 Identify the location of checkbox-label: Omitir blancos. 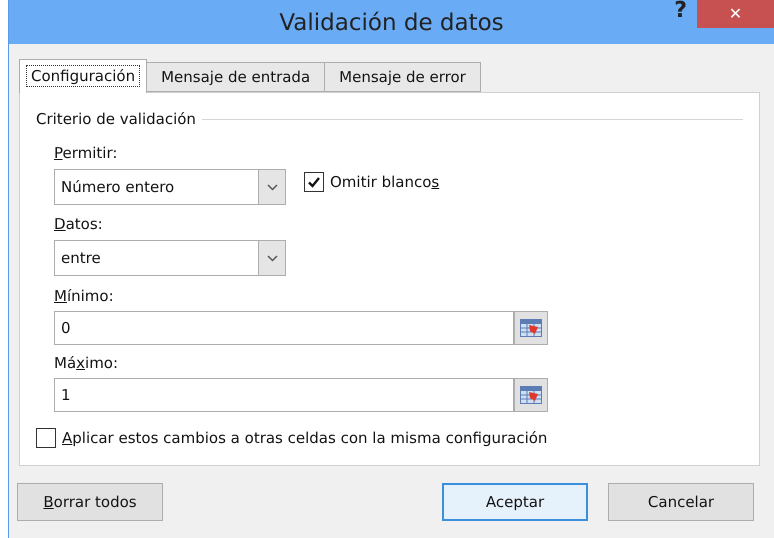
(385, 182).